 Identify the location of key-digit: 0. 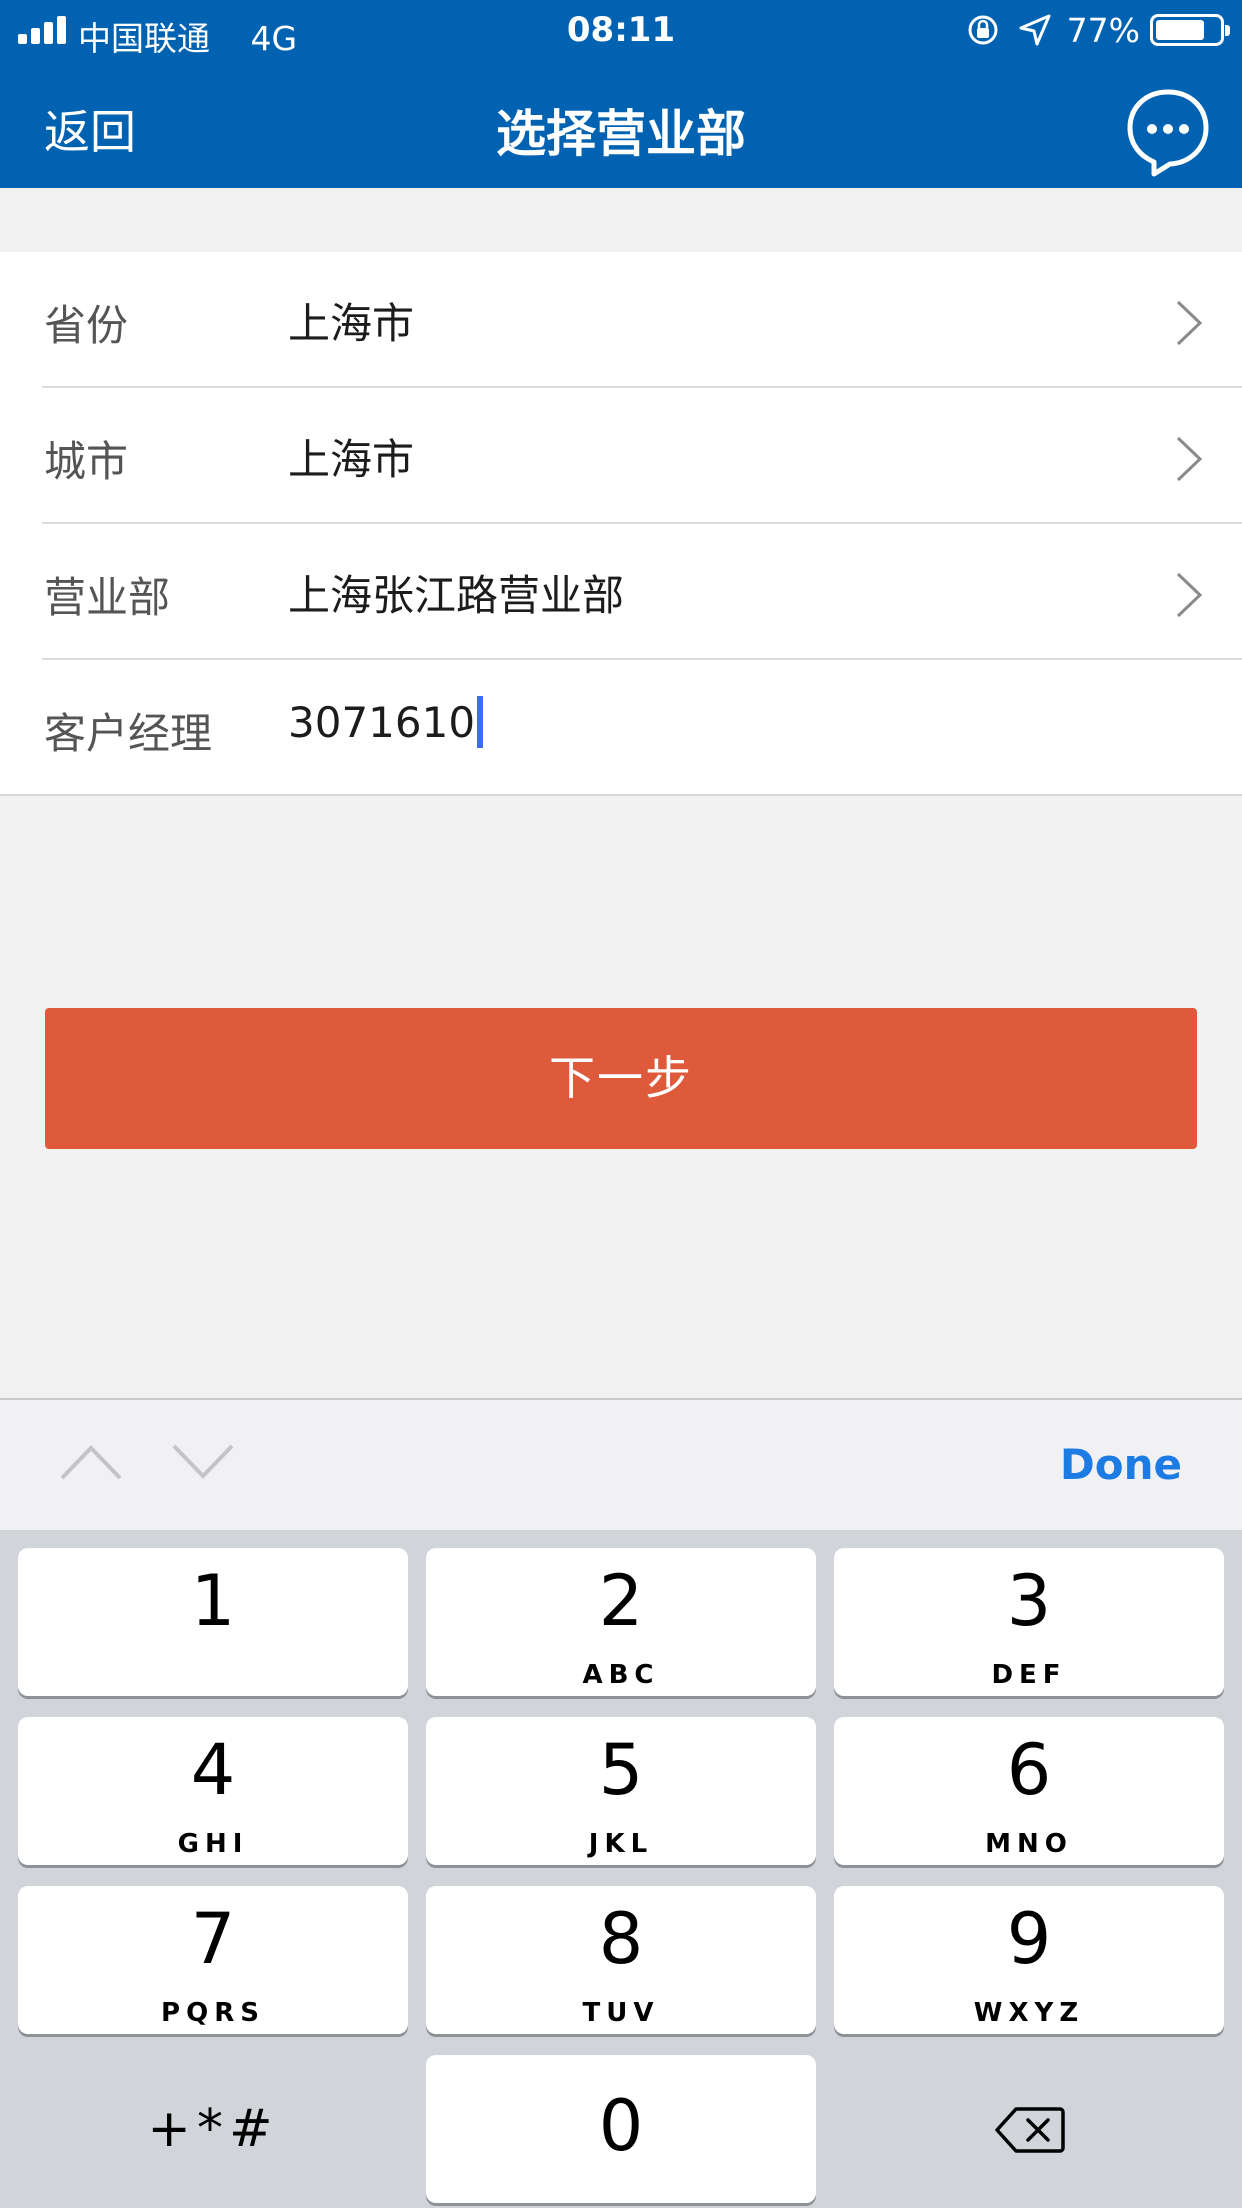
(621, 2126).